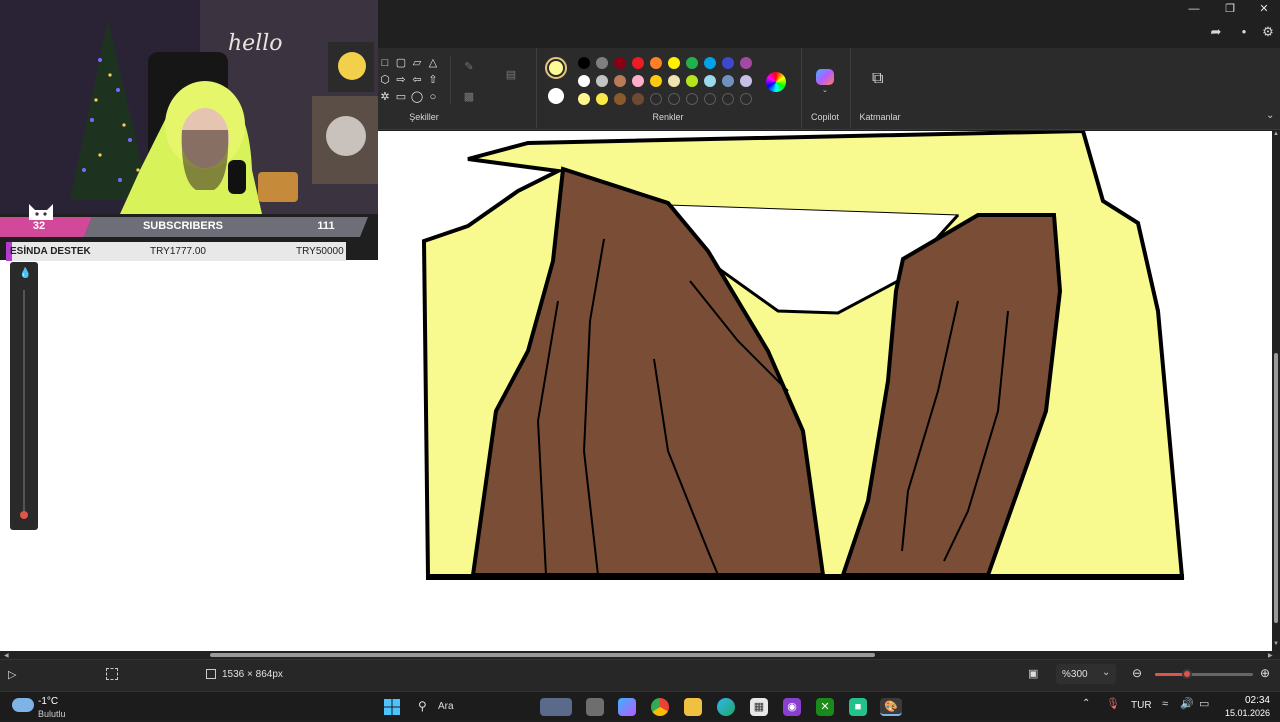  I want to click on taskbar-search: ⚲ Ara, so click(472, 707).